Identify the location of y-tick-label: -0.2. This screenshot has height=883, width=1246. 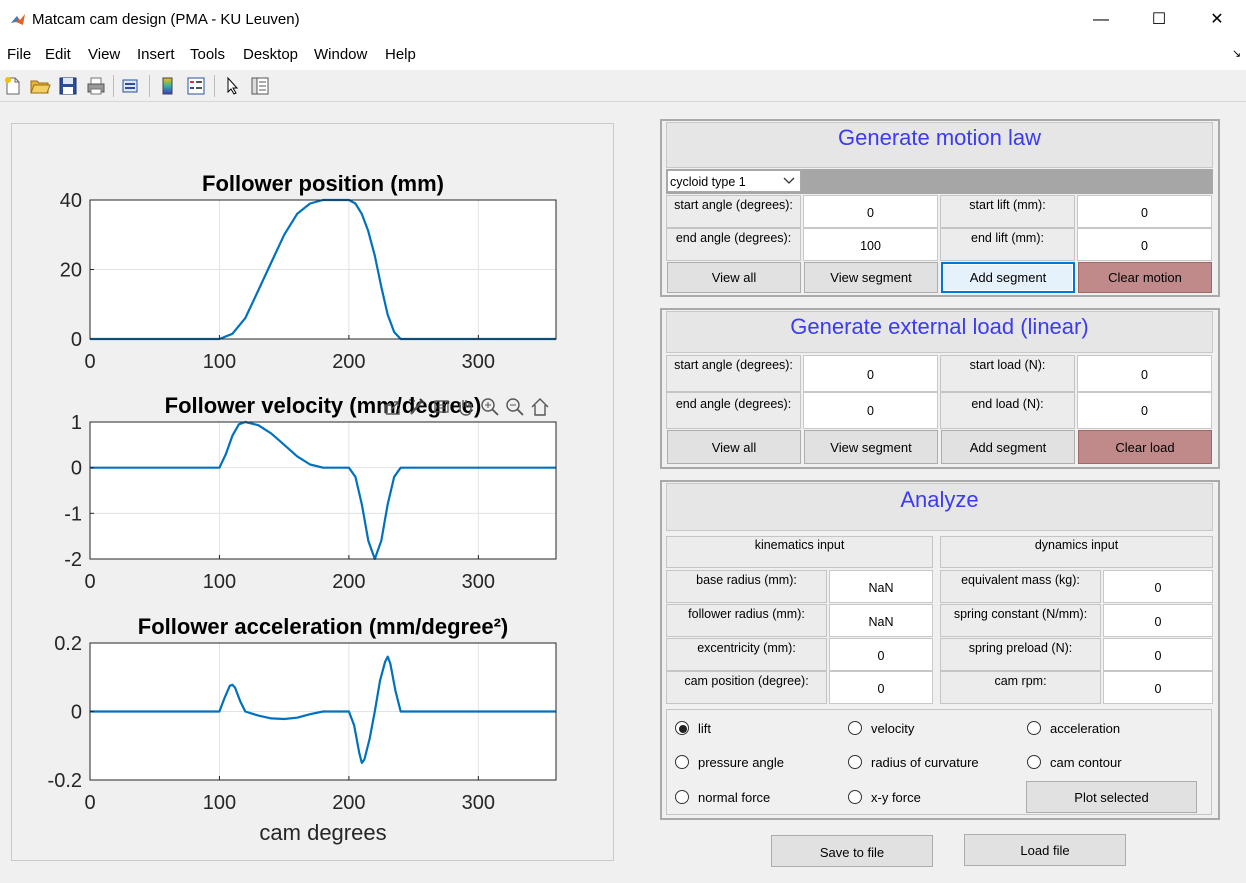
(65, 781).